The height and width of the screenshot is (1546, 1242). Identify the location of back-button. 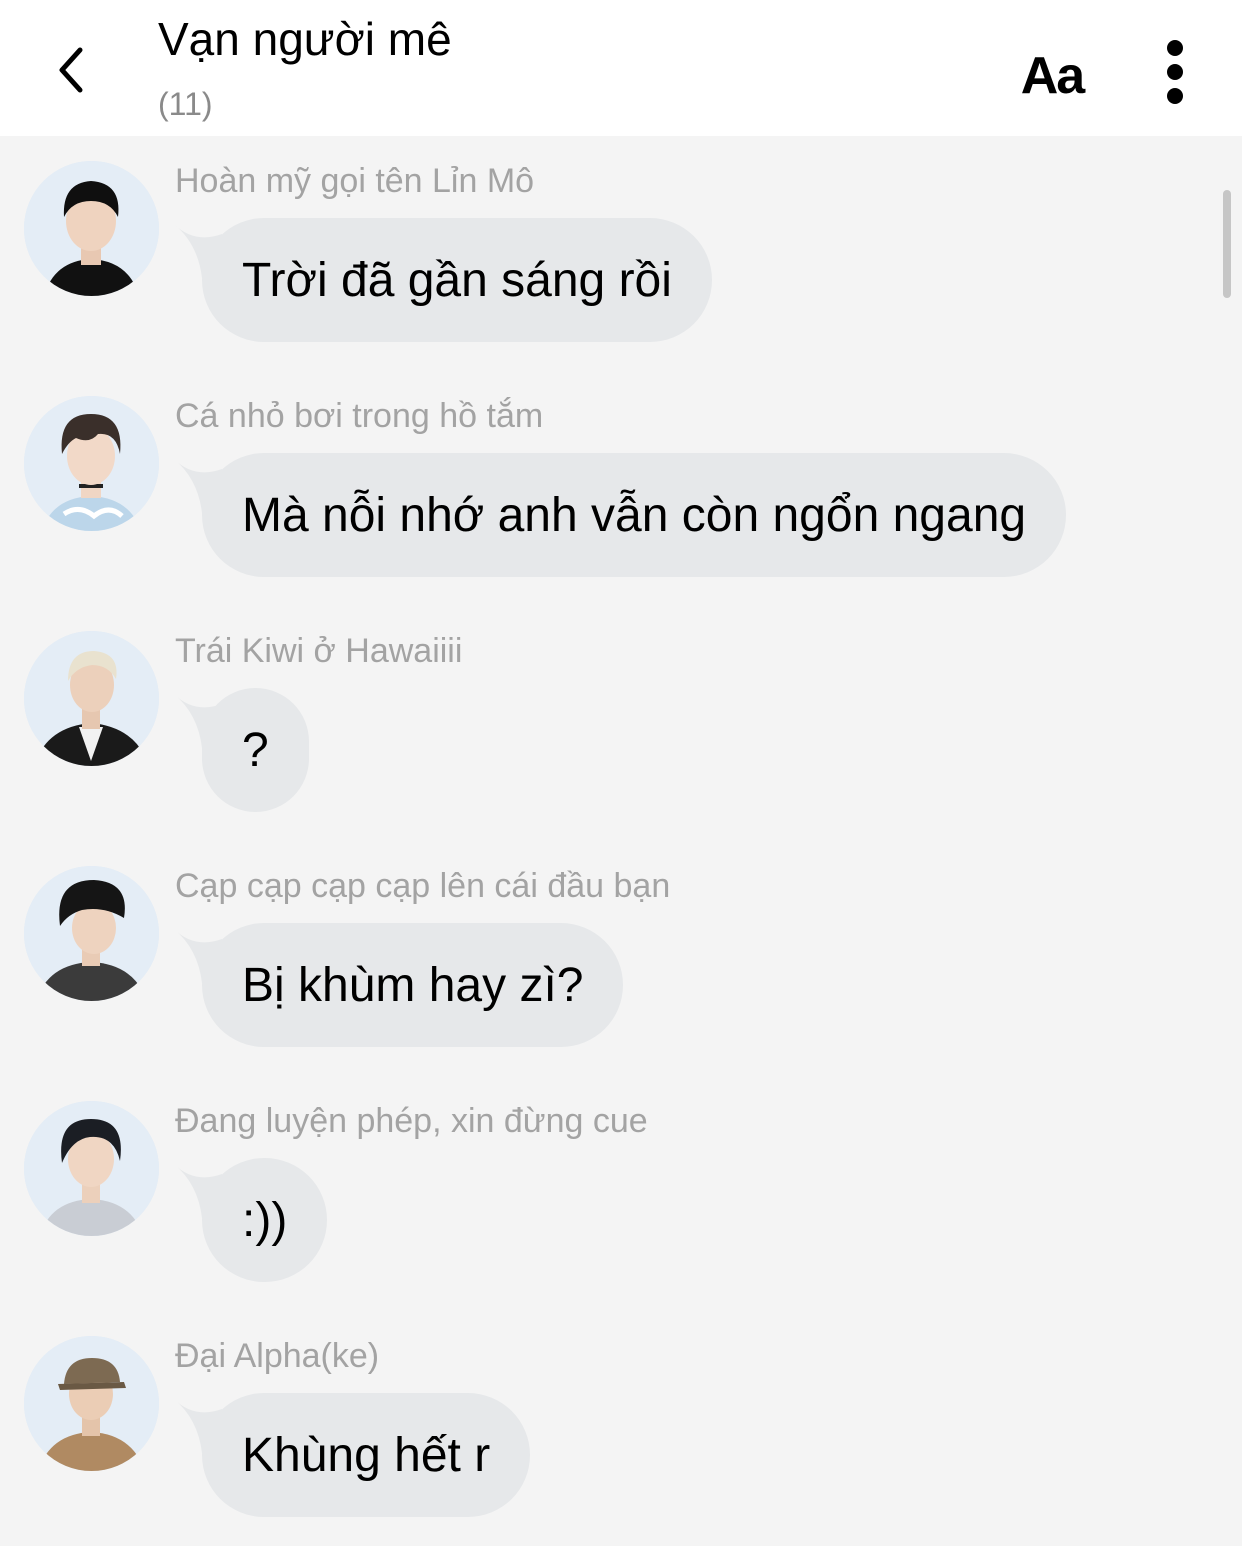
(70, 70).